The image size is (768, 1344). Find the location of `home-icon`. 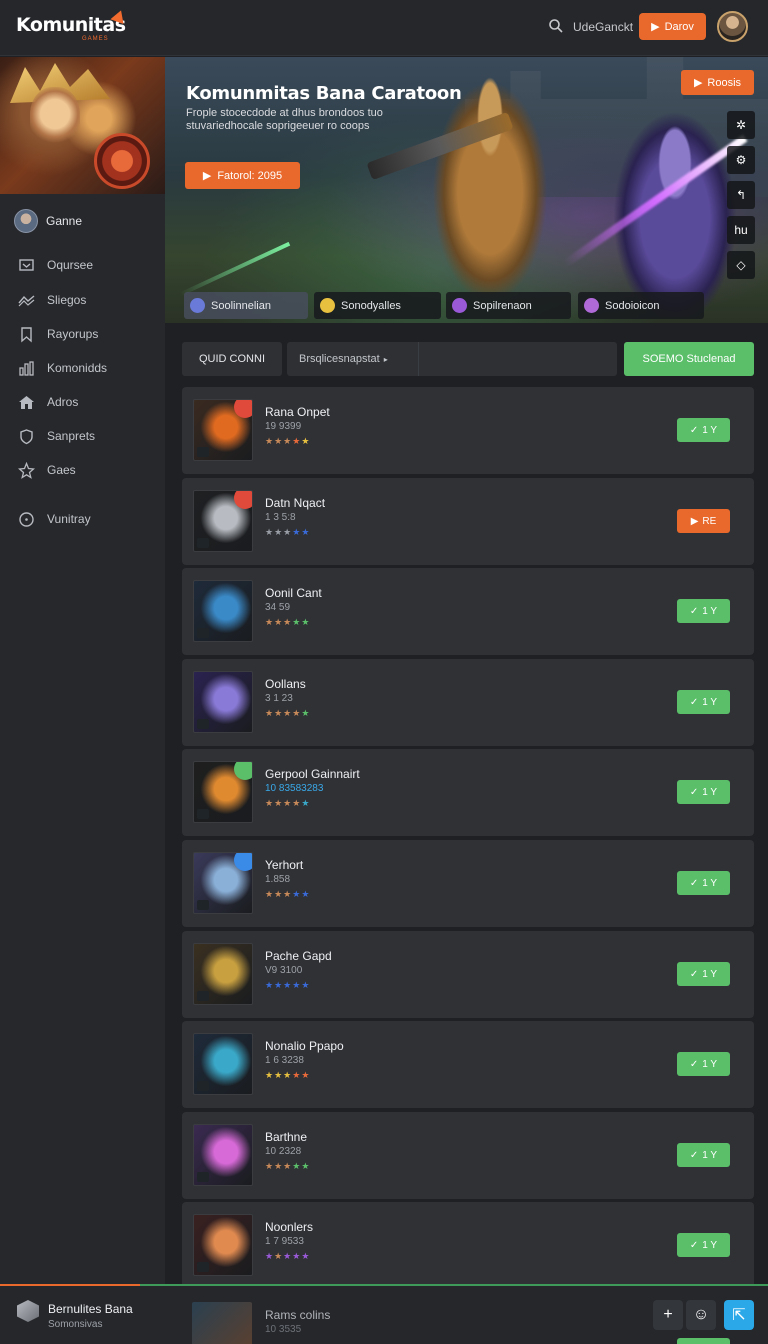

home-icon is located at coordinates (26, 402).